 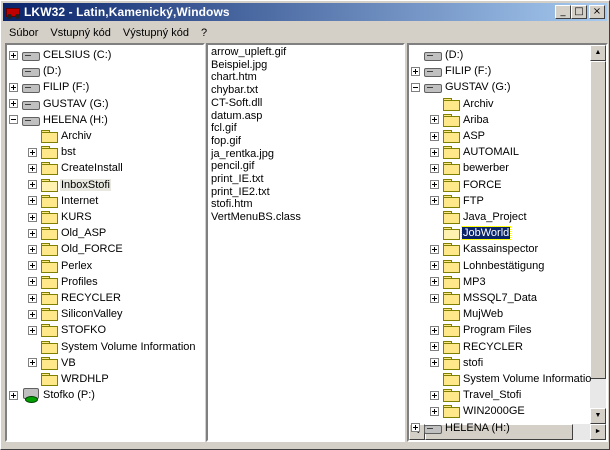 What do you see at coordinates (226, 141) in the screenshot?
I see `file-list-item: fop.gif` at bounding box center [226, 141].